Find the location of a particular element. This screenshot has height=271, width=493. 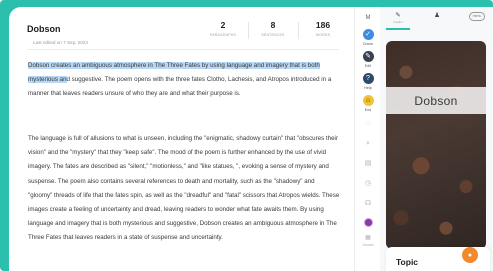

chat-tool-button: ◌ is located at coordinates (368, 123).